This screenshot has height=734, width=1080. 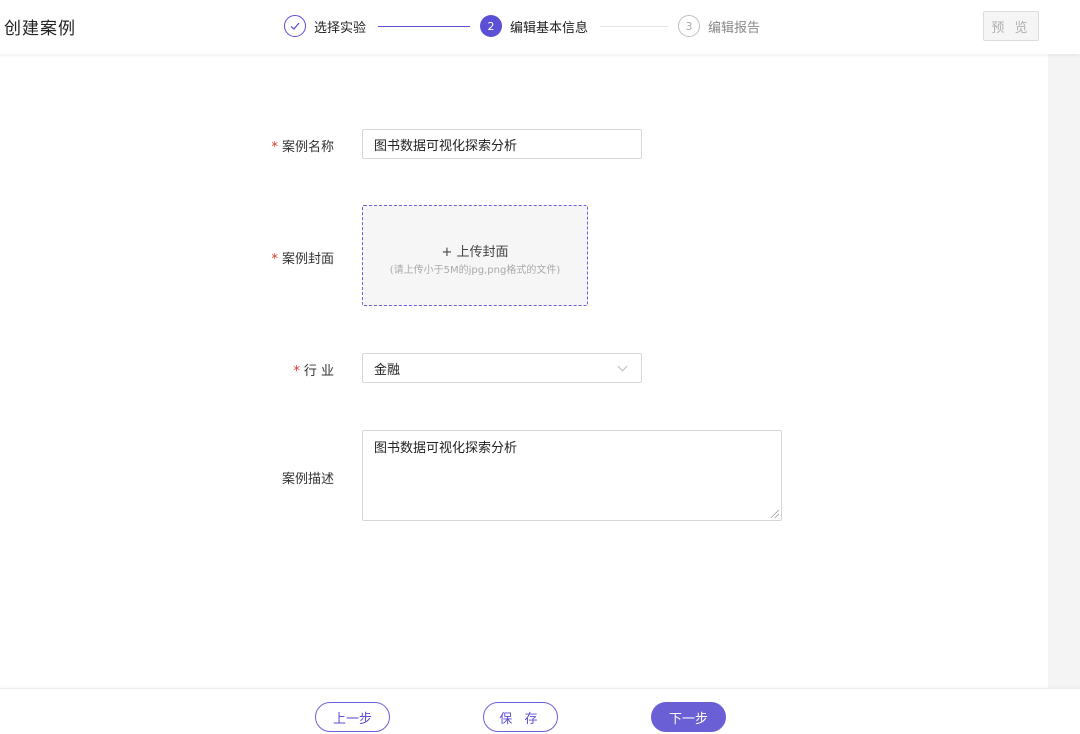 What do you see at coordinates (475, 270) in the screenshot?
I see `upload-hint: (请上传小于5M的jpg,png格式的文件)` at bounding box center [475, 270].